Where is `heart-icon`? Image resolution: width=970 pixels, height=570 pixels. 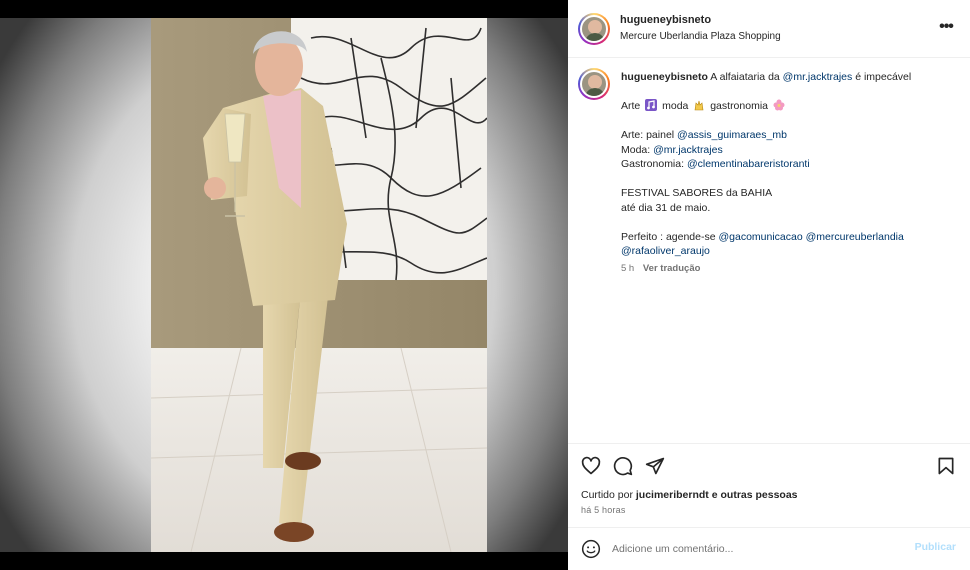 heart-icon is located at coordinates (591, 466).